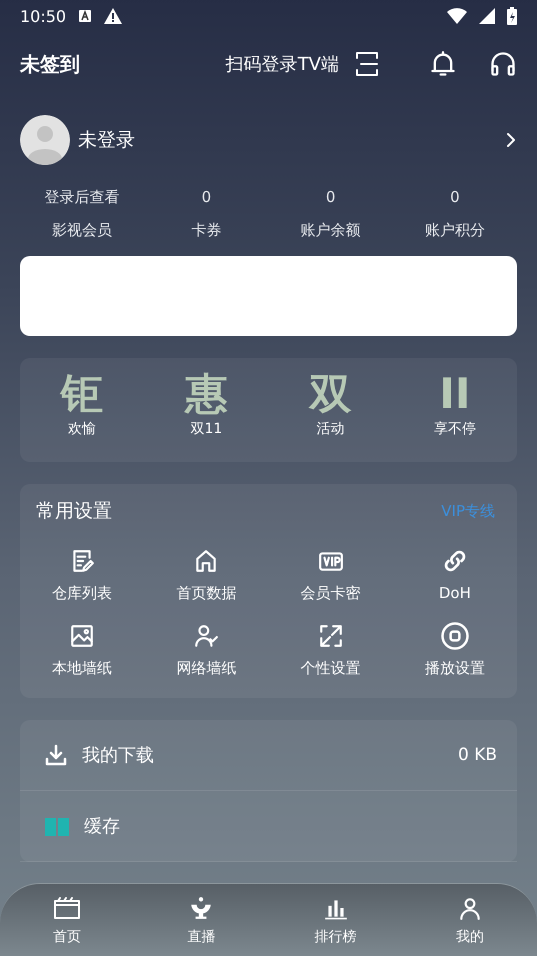 The width and height of the screenshot is (537, 956). What do you see at coordinates (201, 920) in the screenshot?
I see `nav-tab: 直播` at bounding box center [201, 920].